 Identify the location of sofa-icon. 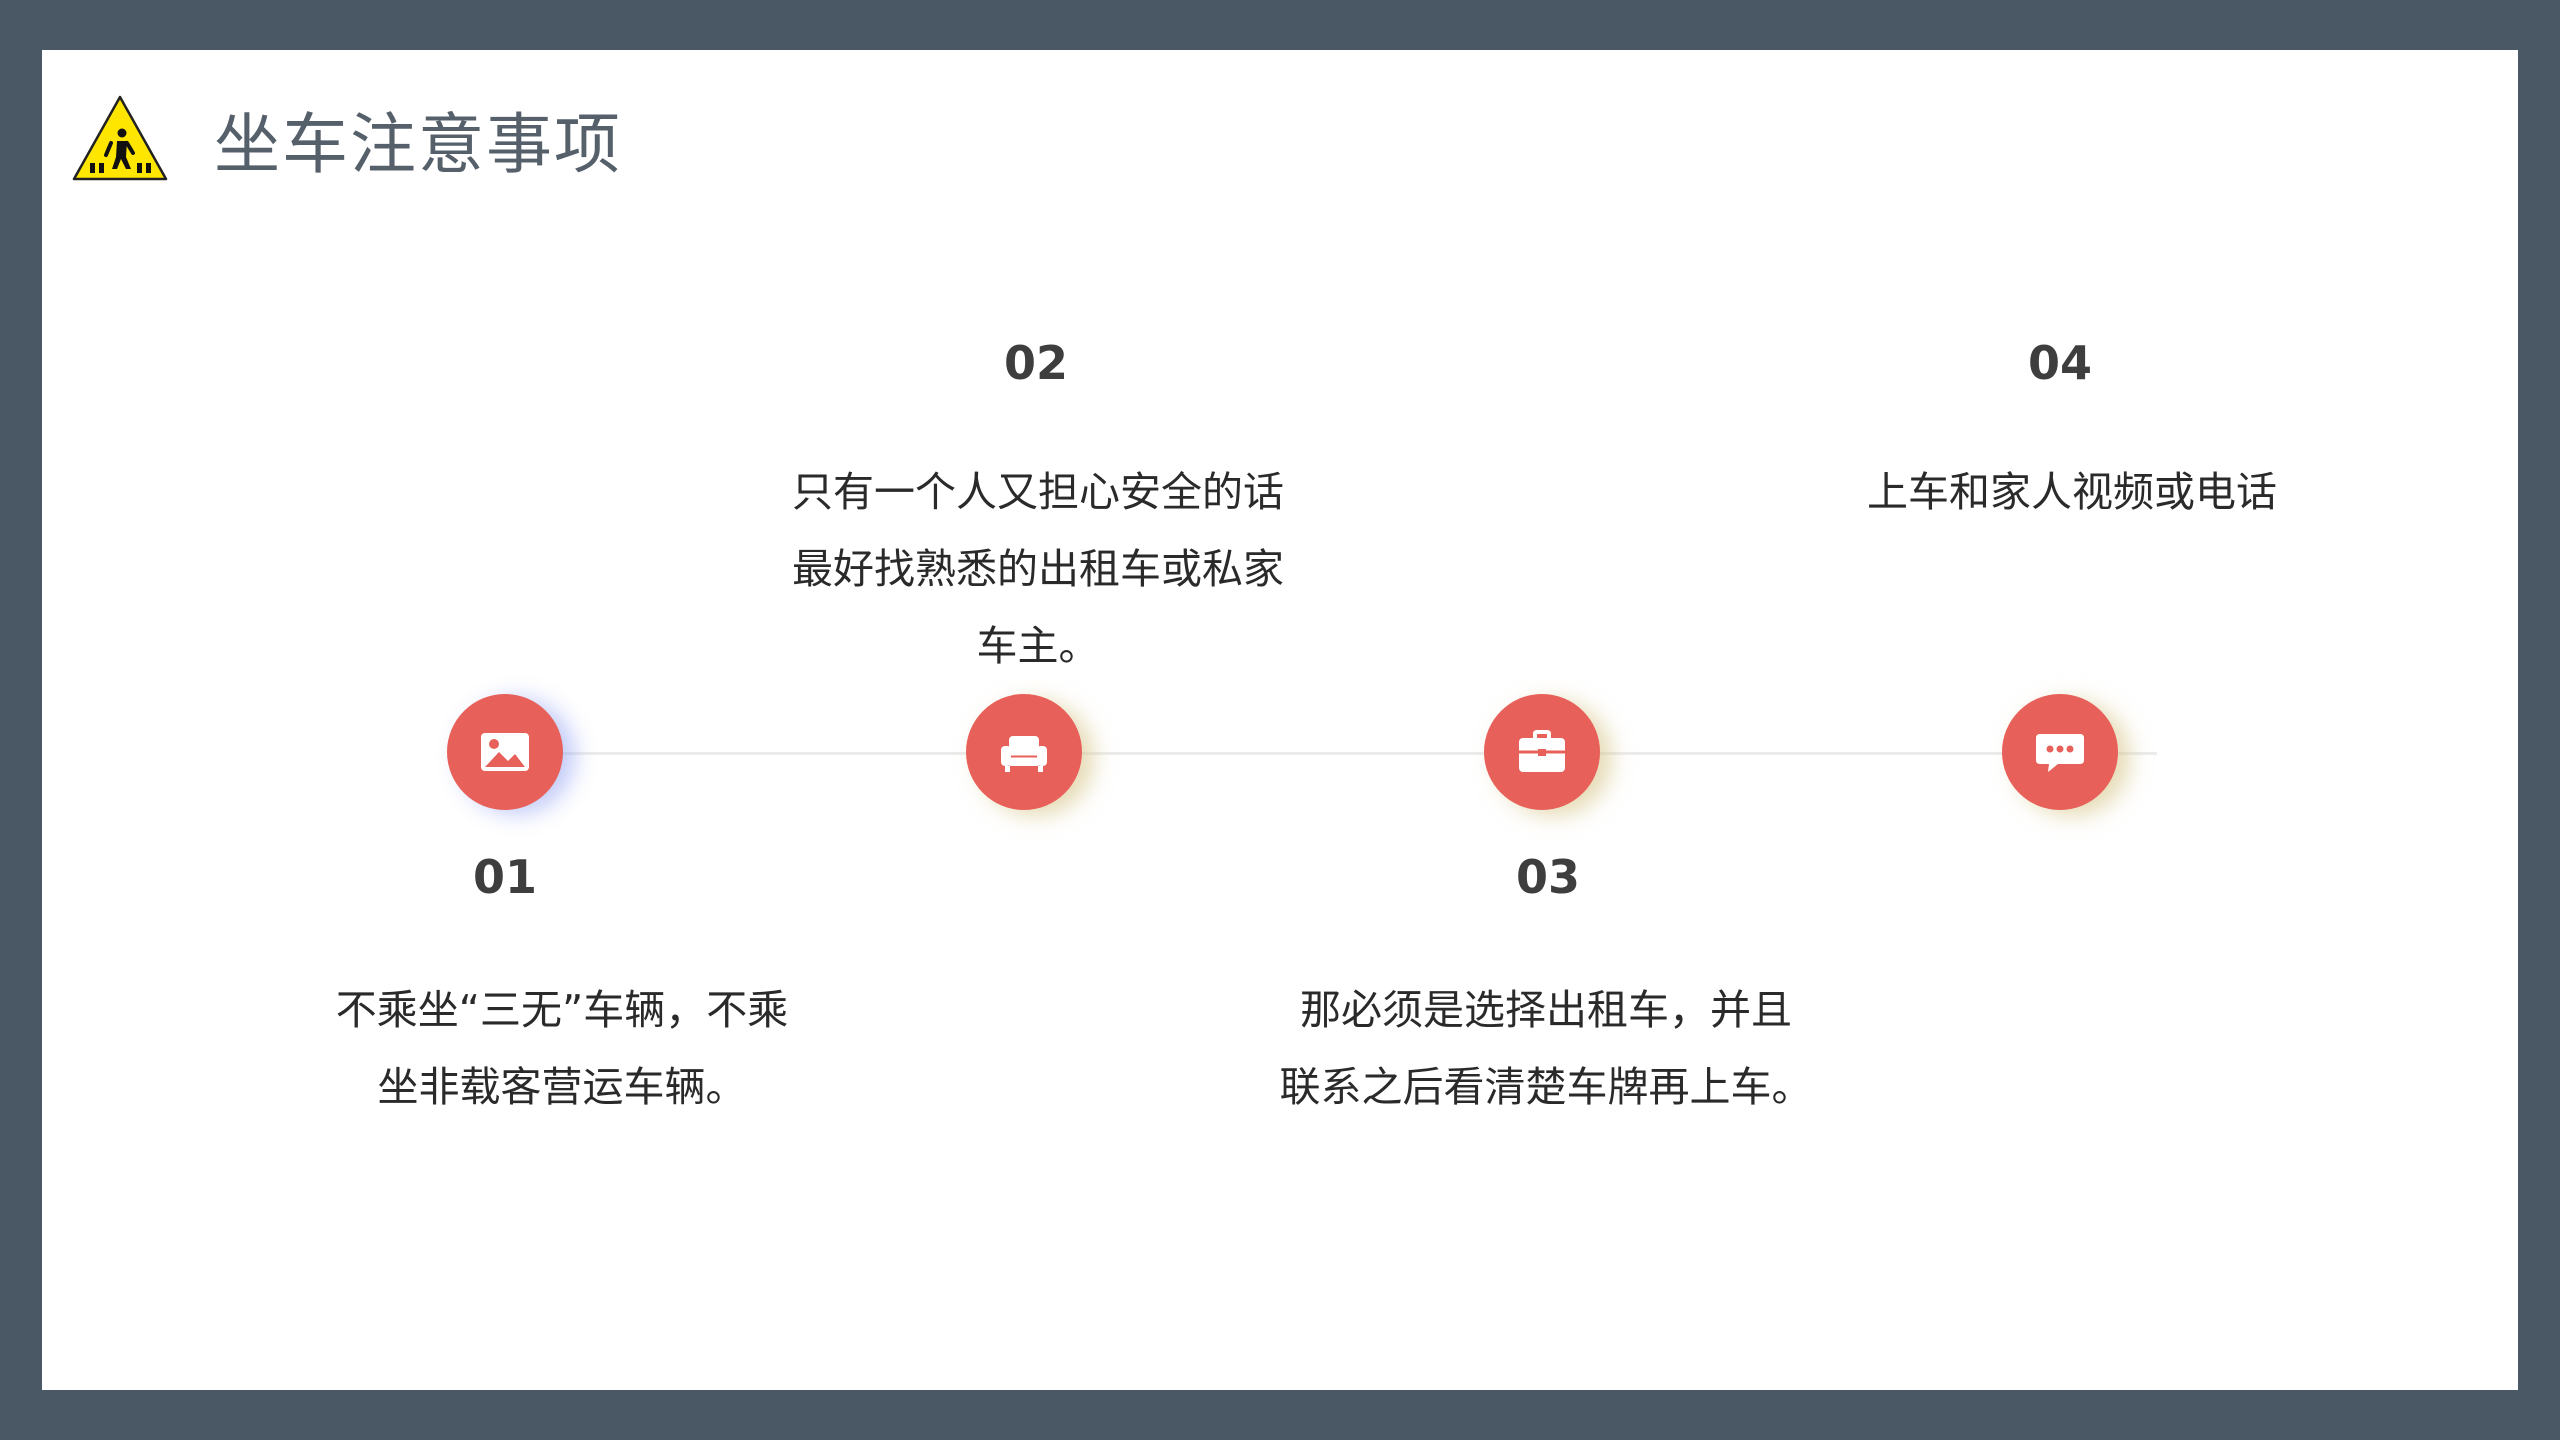
(1024, 754).